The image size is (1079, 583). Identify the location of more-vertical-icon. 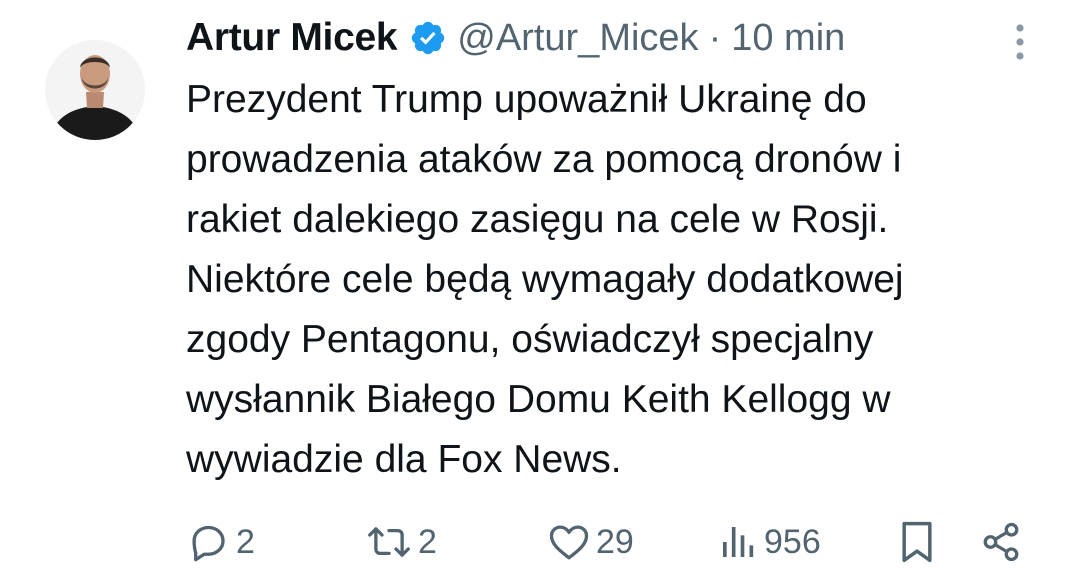
(1020, 42).